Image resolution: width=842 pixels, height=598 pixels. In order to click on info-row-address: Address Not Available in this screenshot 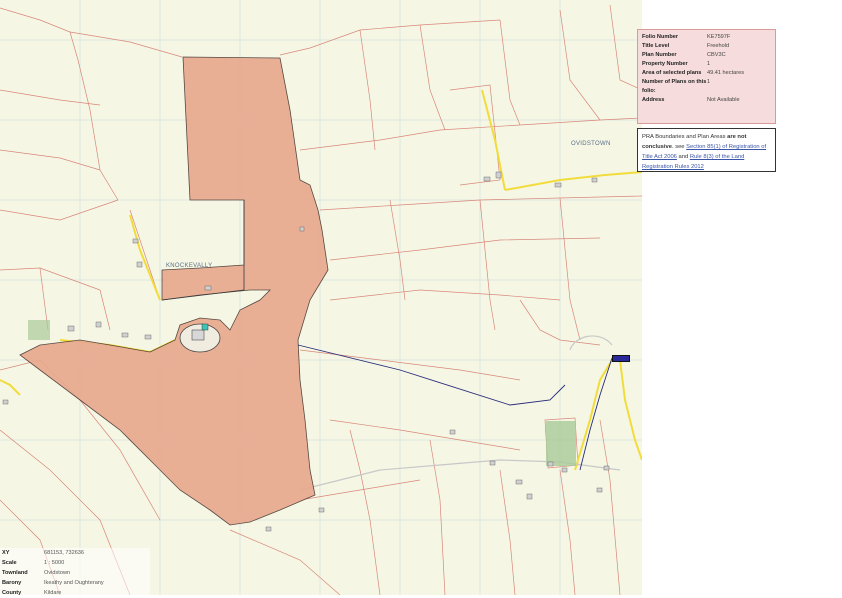, I will do `click(706, 100)`.